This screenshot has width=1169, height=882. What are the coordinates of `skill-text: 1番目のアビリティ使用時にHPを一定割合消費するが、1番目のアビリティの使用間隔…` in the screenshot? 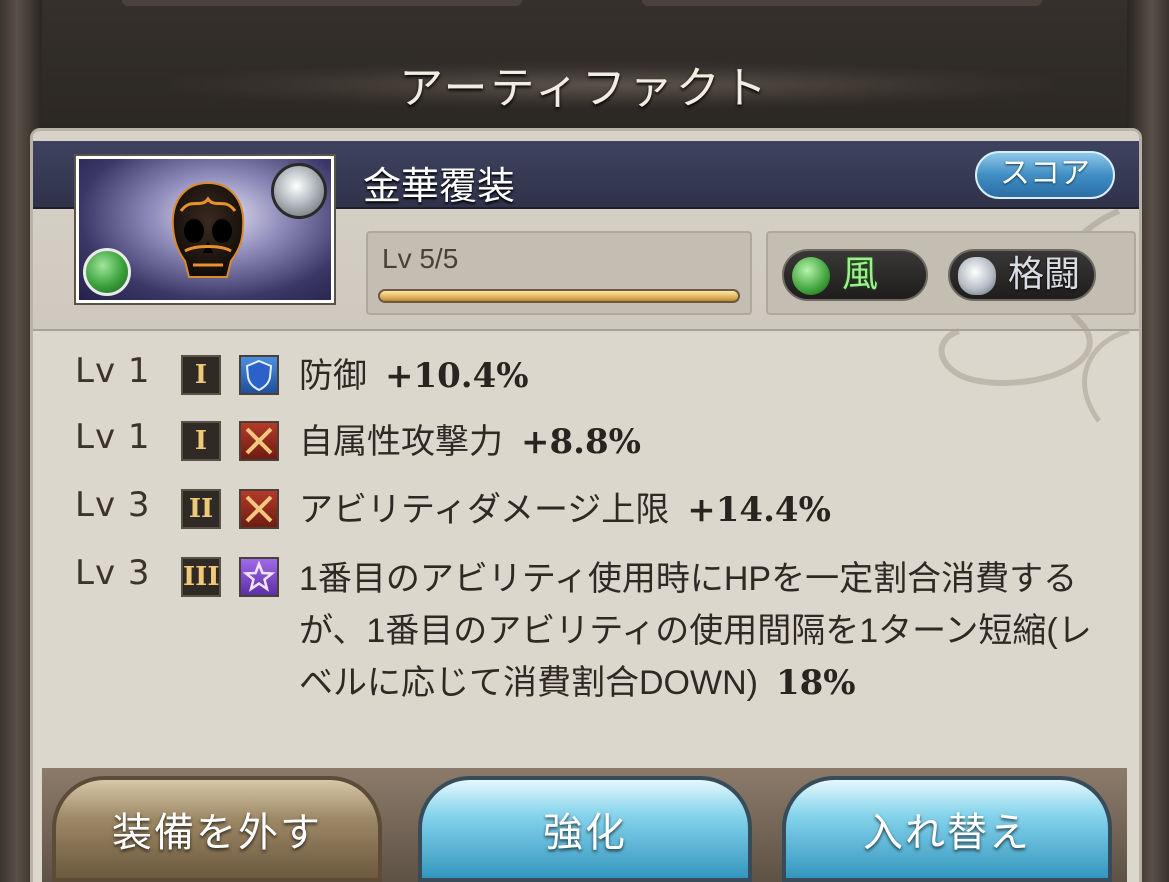 It's located at (699, 631).